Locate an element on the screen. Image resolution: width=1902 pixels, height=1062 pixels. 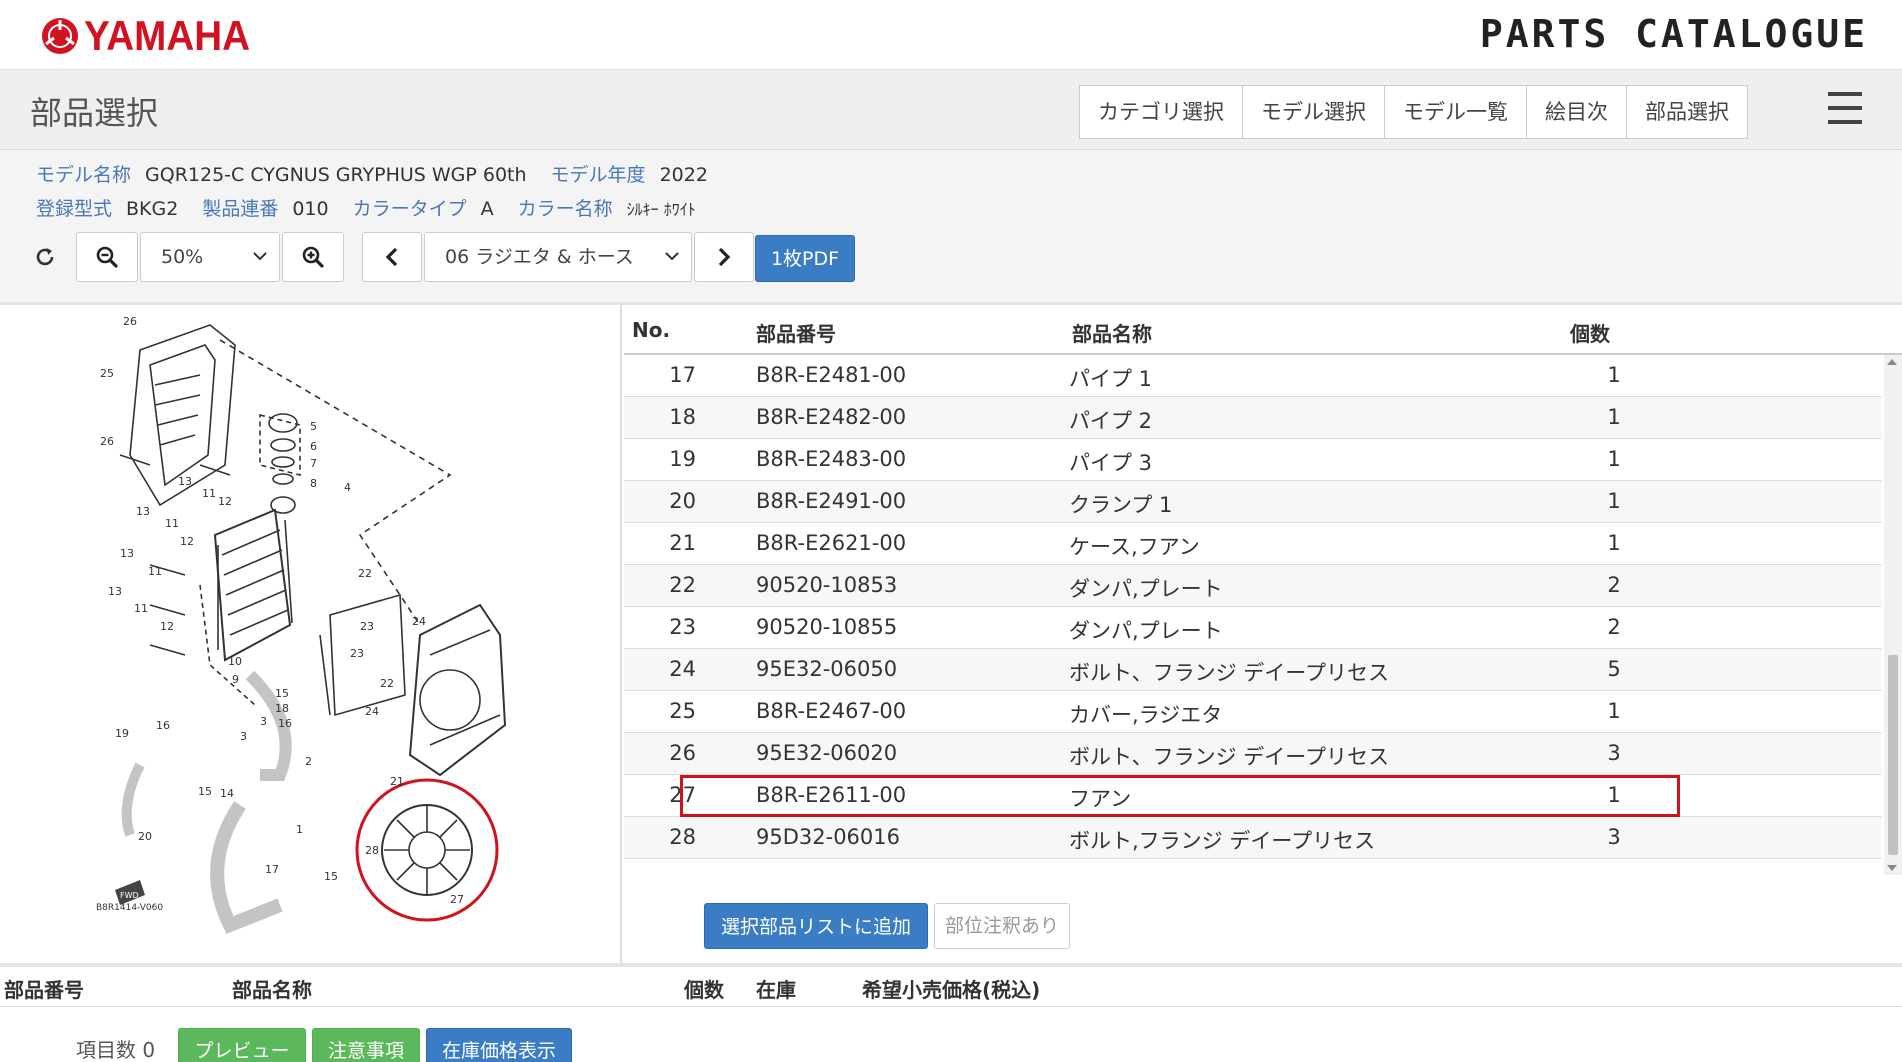
row-part-number: B8R-E2482-00 is located at coordinates (831, 417).